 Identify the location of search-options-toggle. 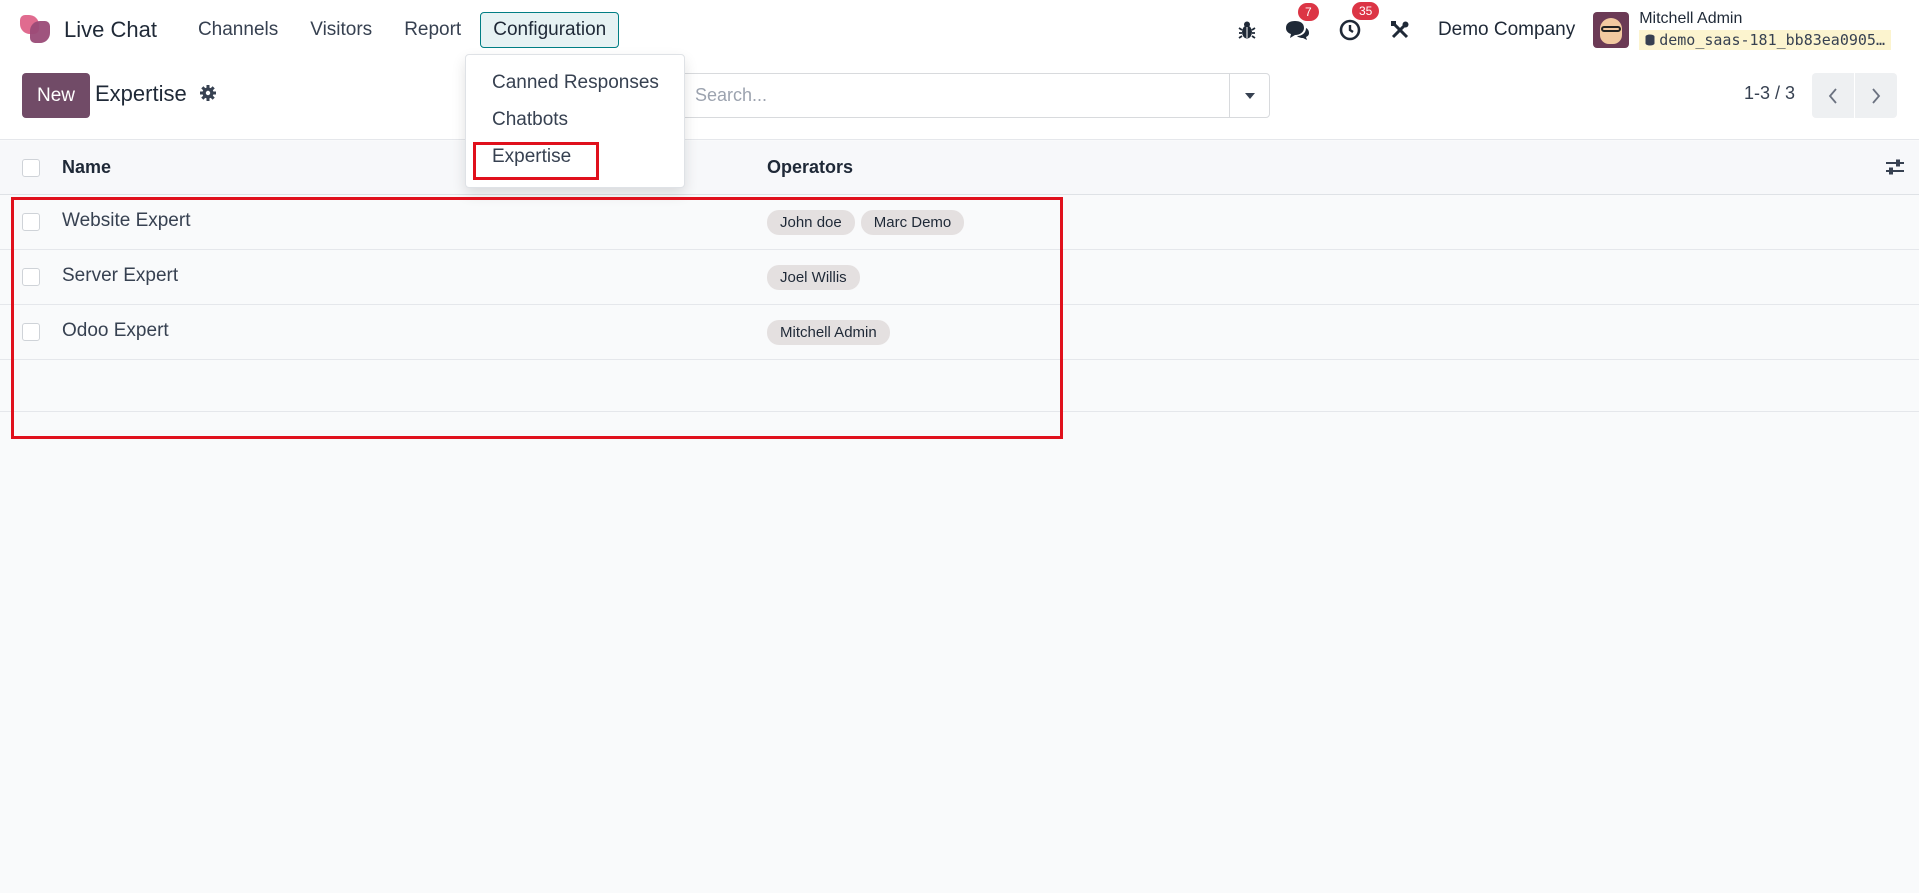
(1249, 95).